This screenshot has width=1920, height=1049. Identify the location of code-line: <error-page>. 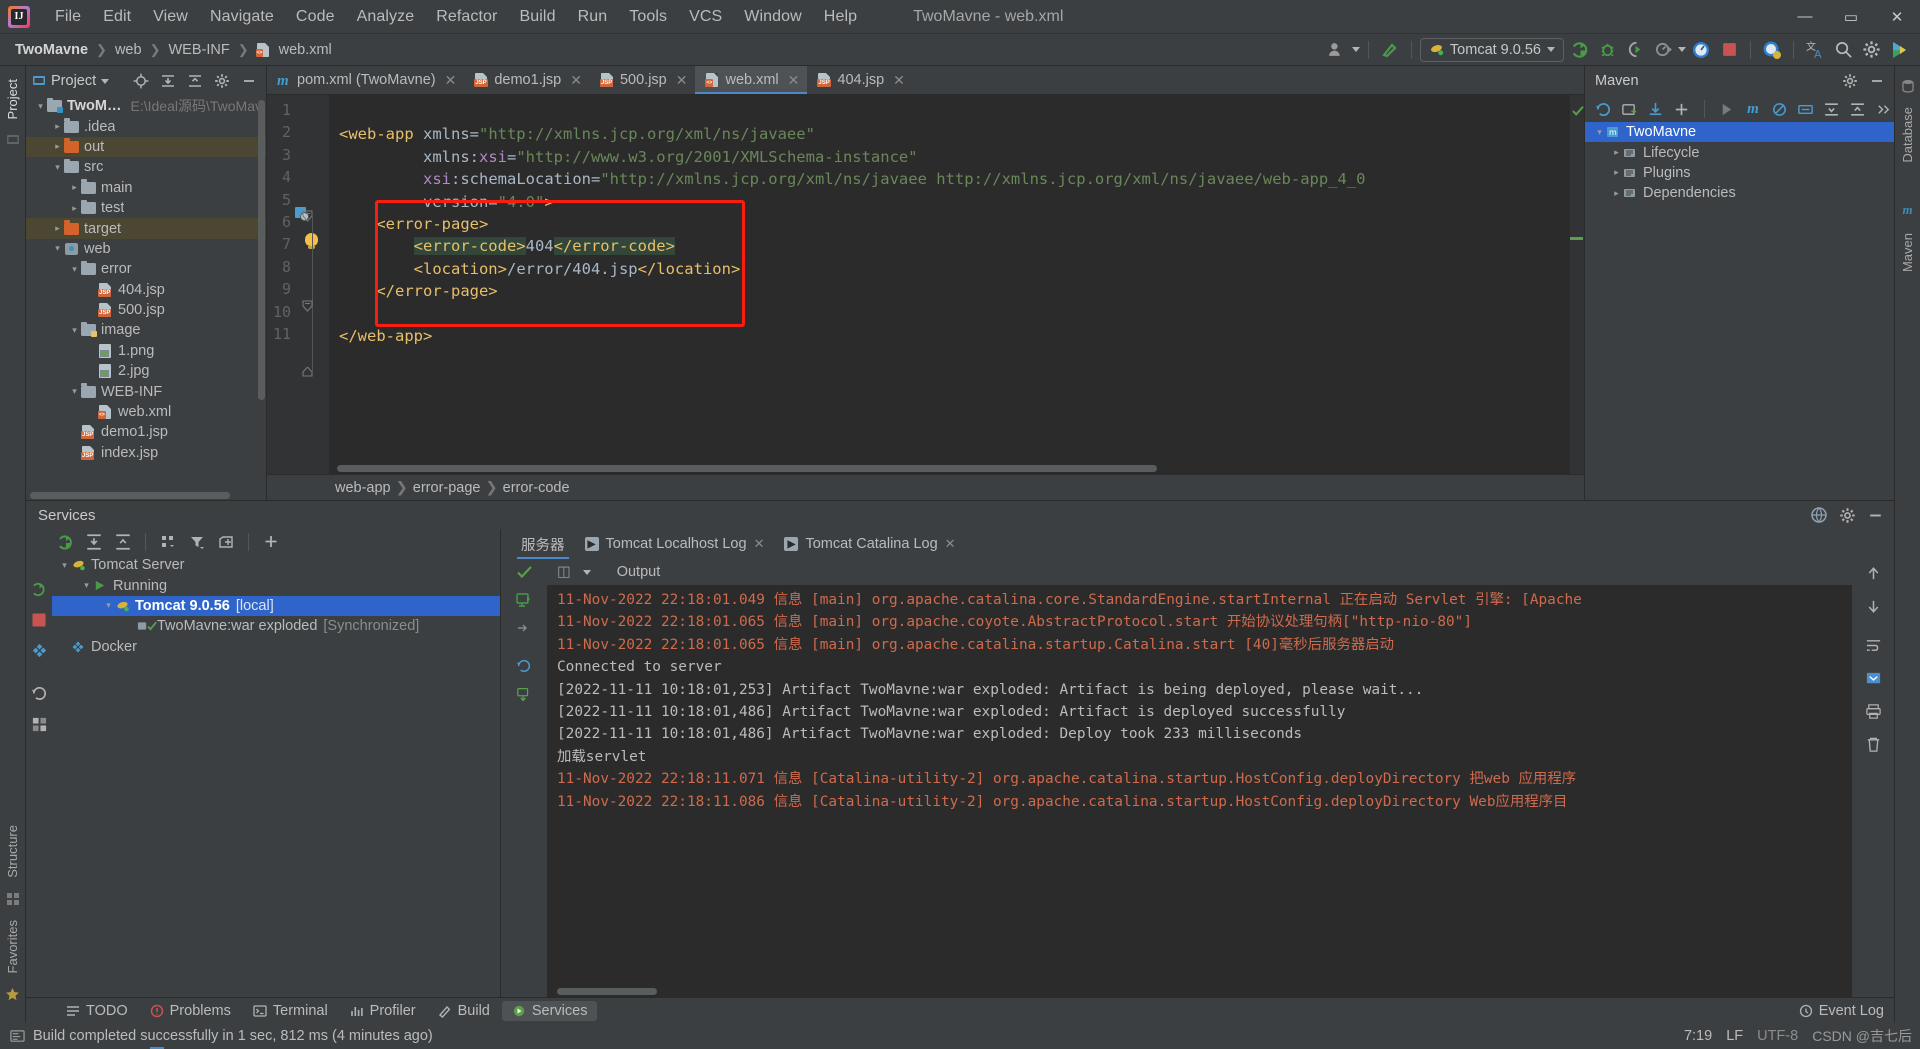
(413, 224).